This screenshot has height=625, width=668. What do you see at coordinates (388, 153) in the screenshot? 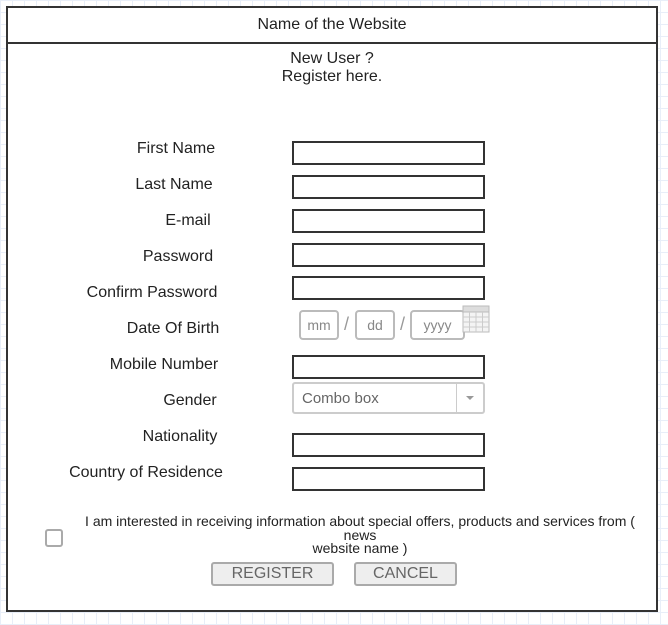
I see `first-name-field` at bounding box center [388, 153].